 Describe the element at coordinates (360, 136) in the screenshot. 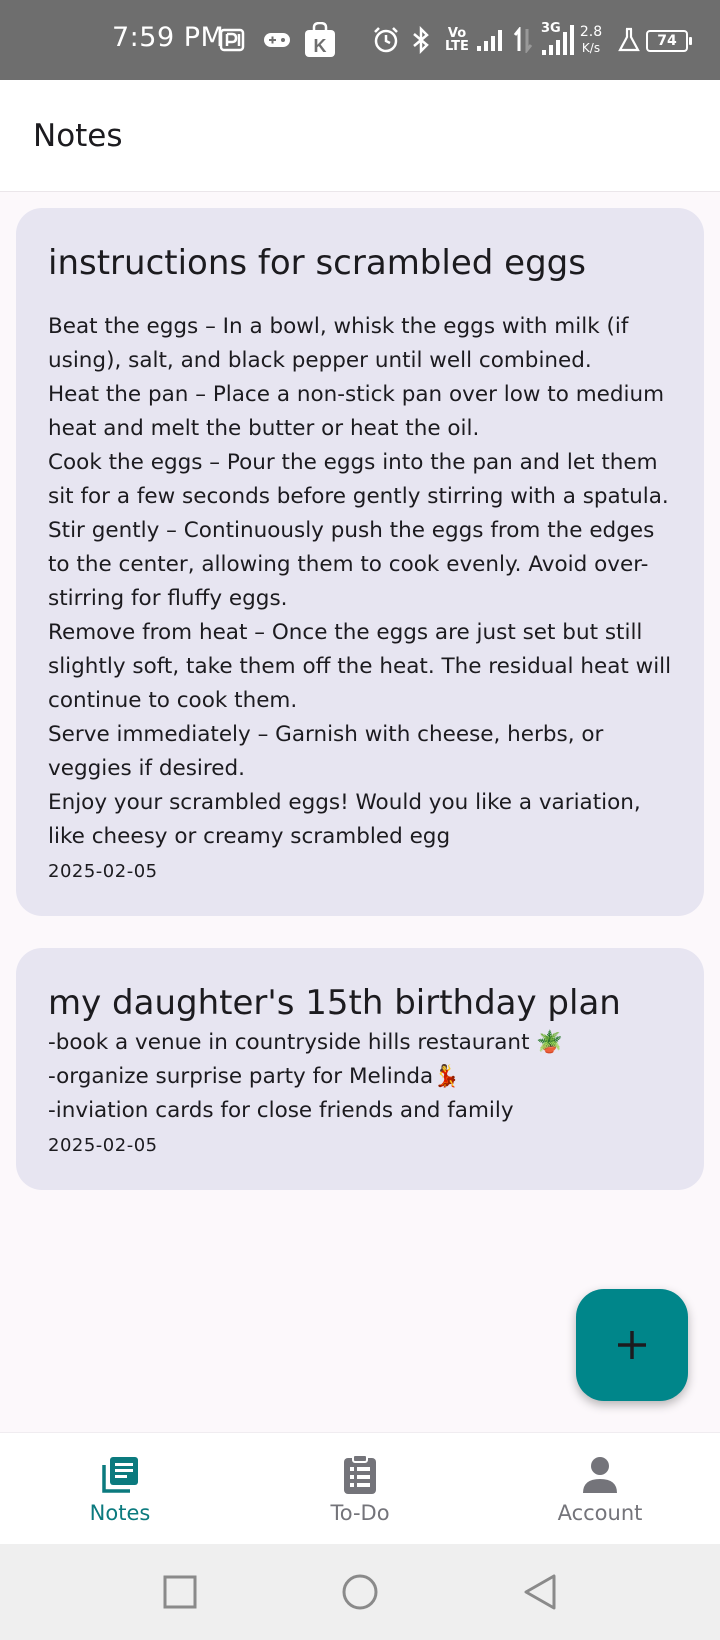

I see `app-bar: Notes` at that location.